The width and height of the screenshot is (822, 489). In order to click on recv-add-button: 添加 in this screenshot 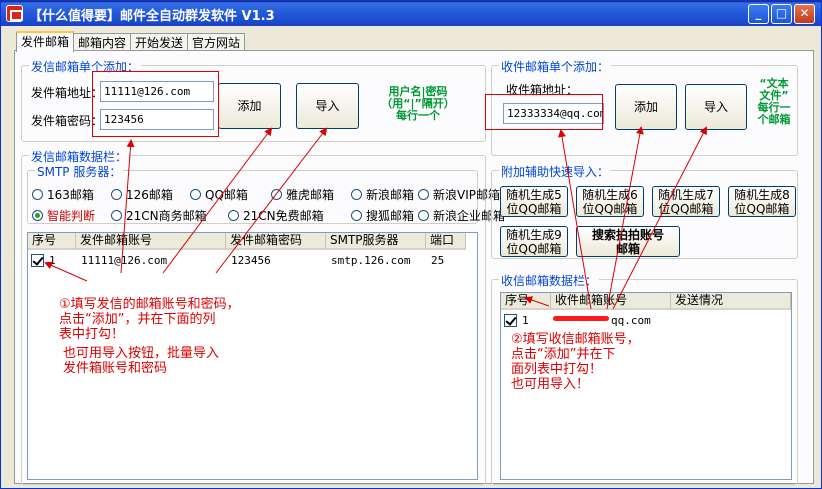, I will do `click(646, 107)`.